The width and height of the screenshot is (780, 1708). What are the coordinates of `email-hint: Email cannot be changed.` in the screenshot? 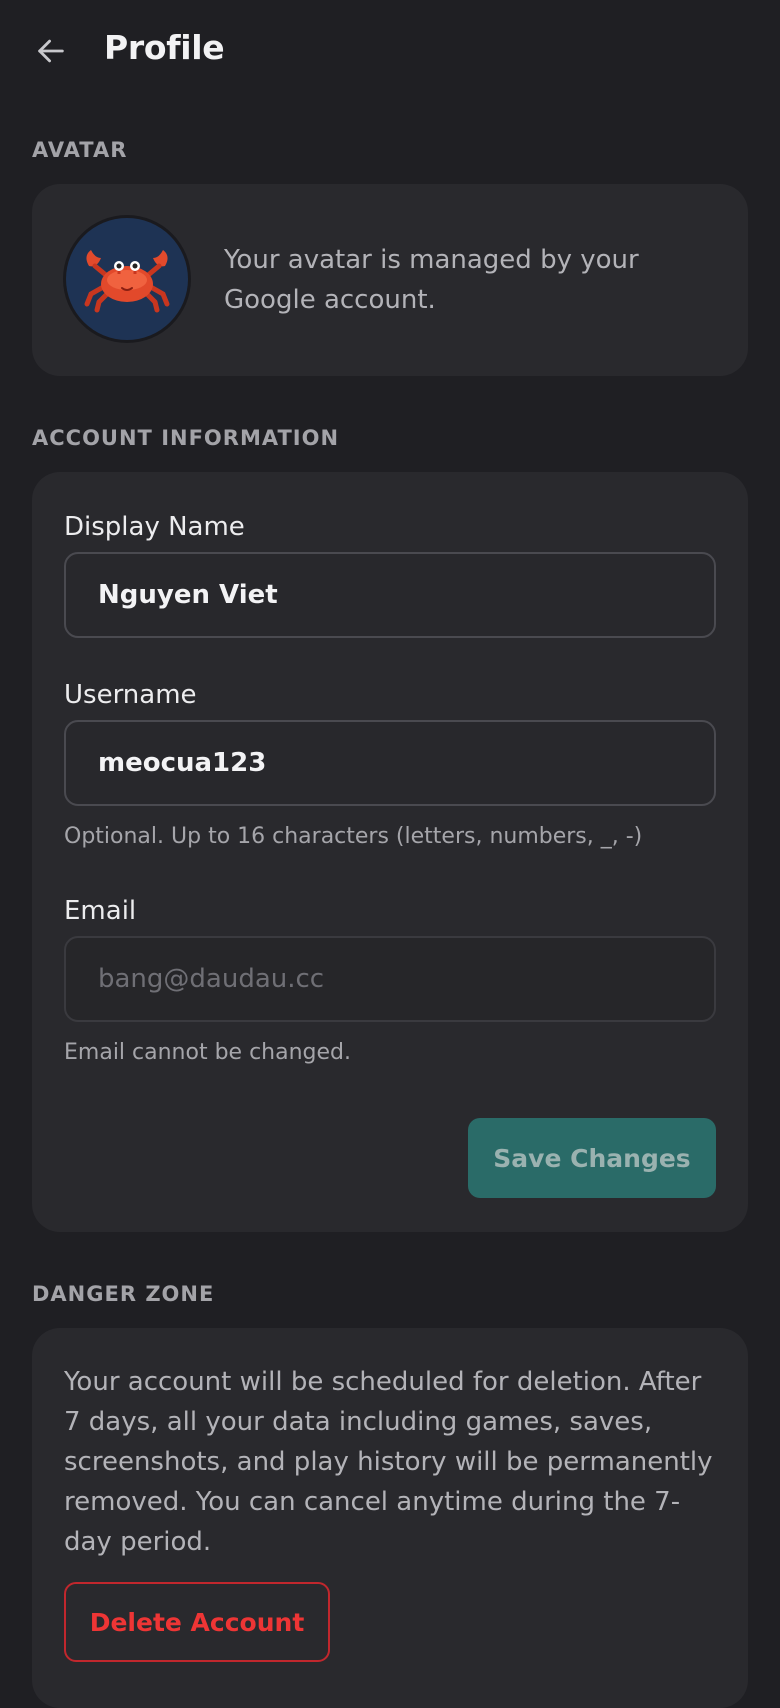 It's located at (207, 1052).